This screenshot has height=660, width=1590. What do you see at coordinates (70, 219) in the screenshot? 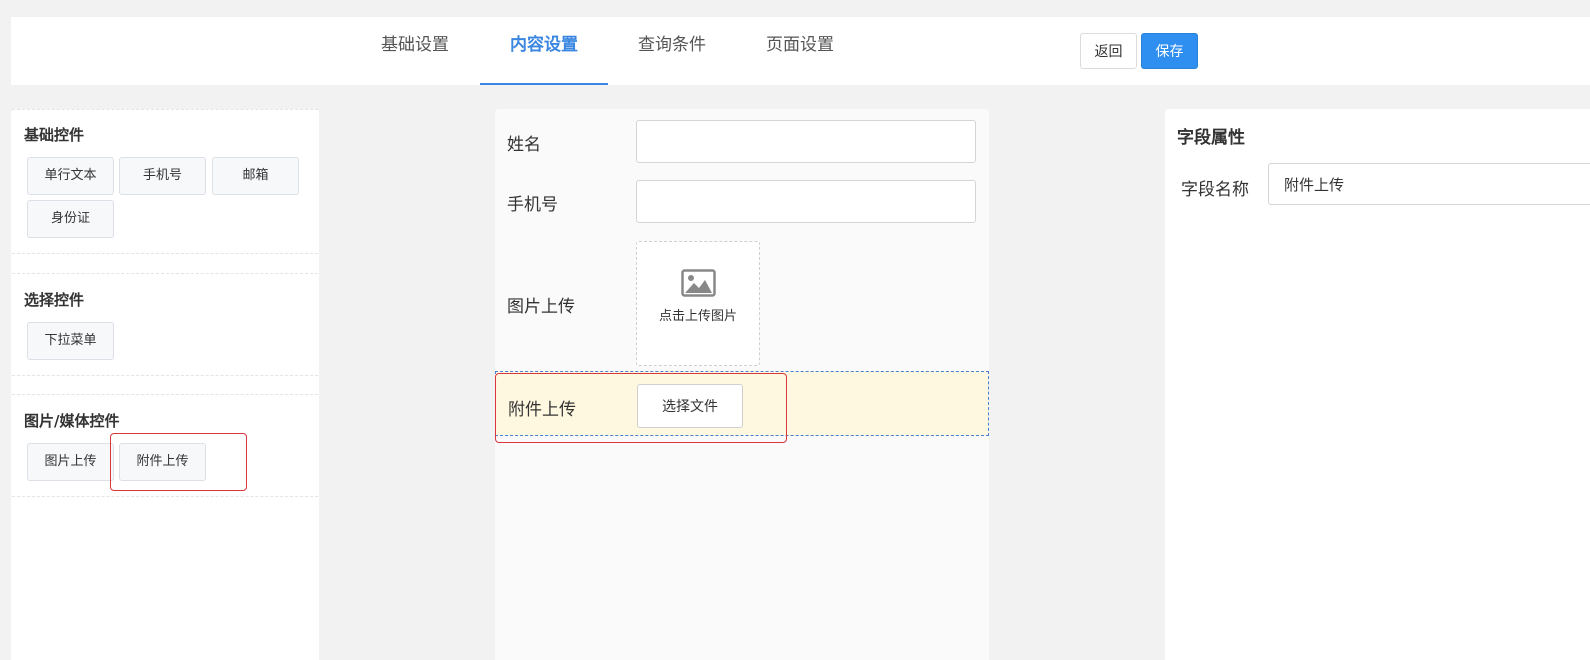
I see `control-id-card: 身份证` at bounding box center [70, 219].